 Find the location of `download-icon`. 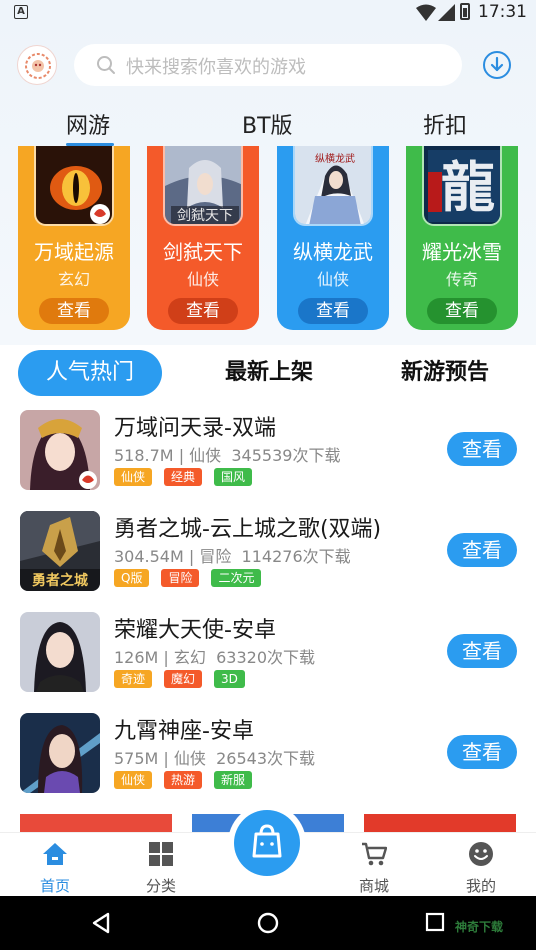

download-icon is located at coordinates (497, 65).